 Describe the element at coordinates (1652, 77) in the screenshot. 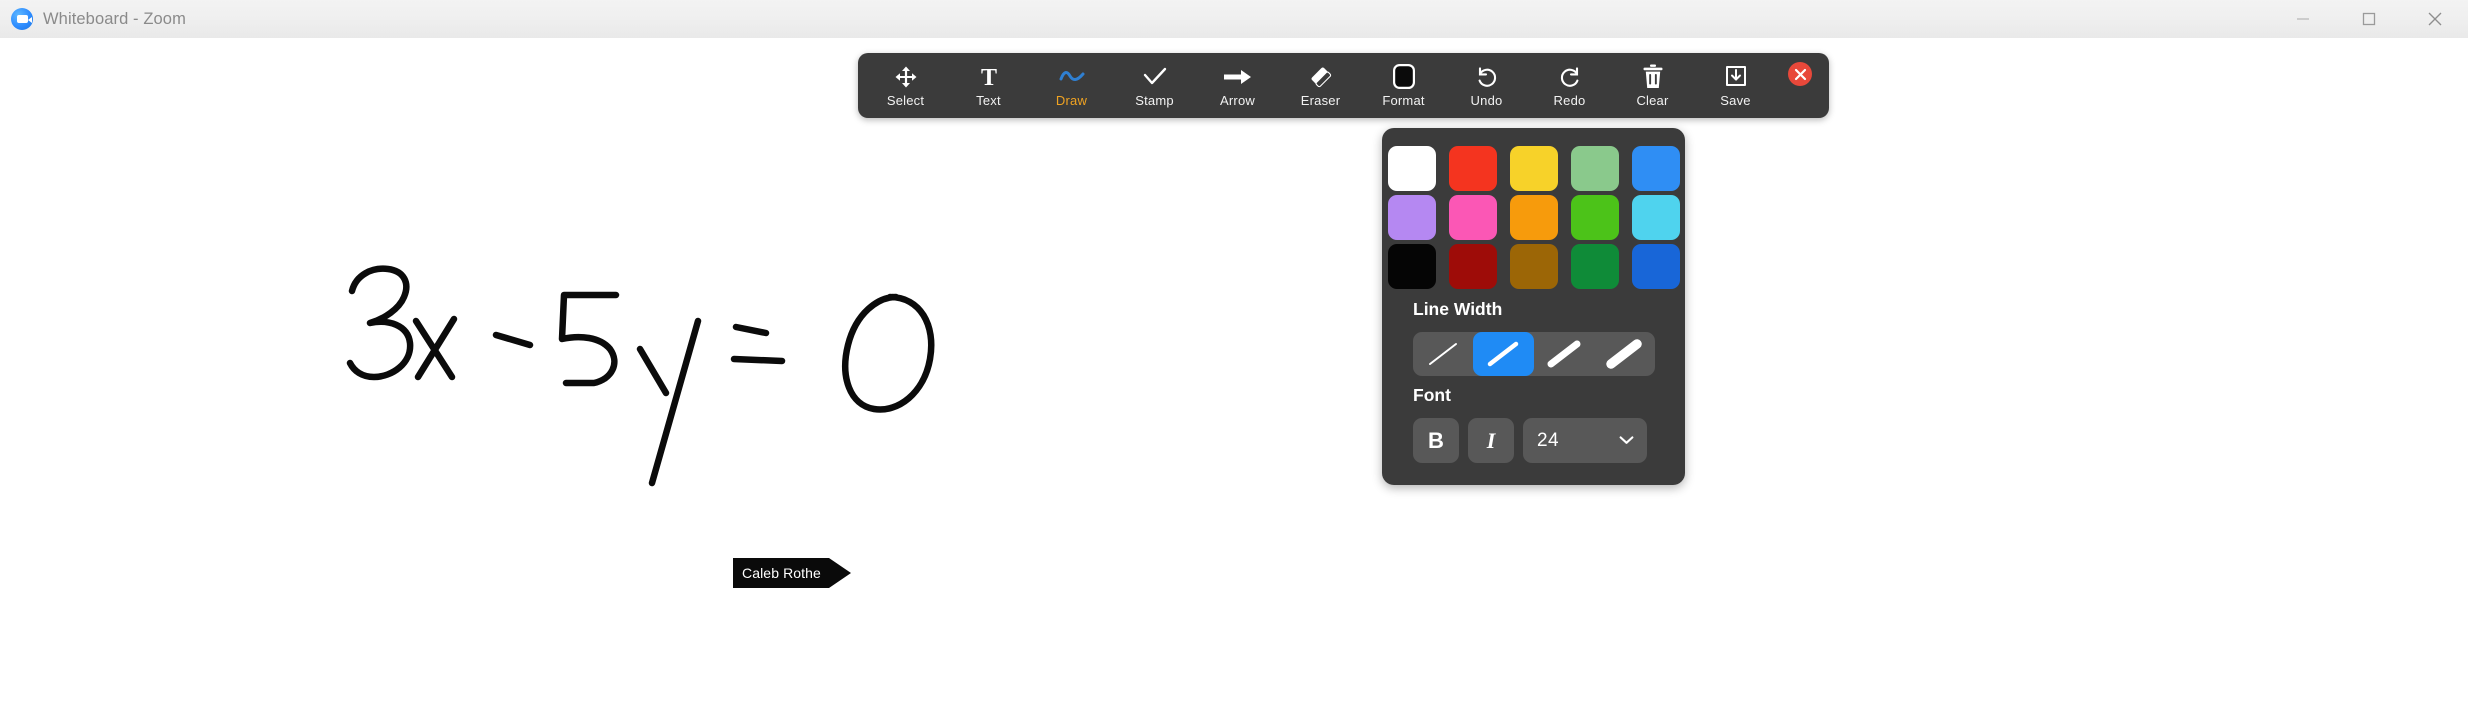

I see `trash-can-icon` at that location.